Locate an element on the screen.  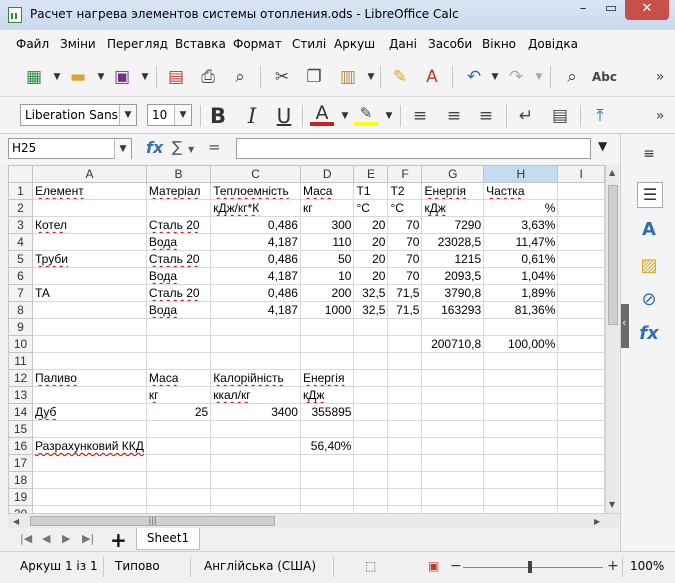
row-header: 12 is located at coordinates (20, 378).